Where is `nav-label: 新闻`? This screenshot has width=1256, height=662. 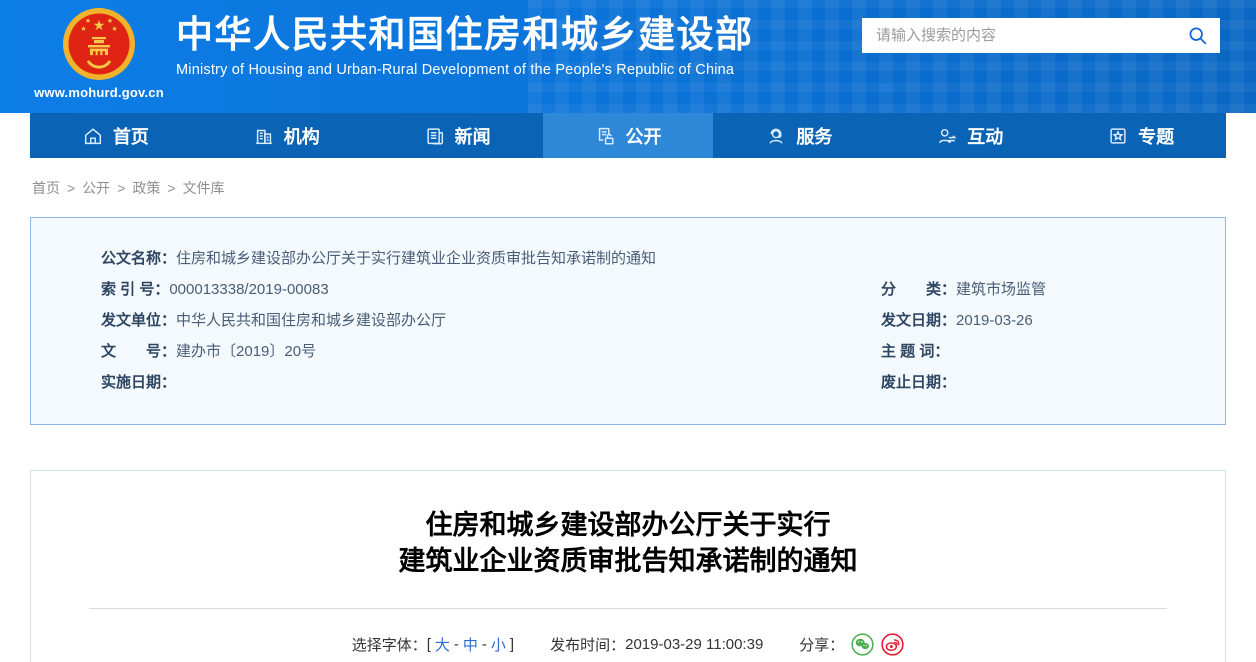
nav-label: 新闻 is located at coordinates (472, 136).